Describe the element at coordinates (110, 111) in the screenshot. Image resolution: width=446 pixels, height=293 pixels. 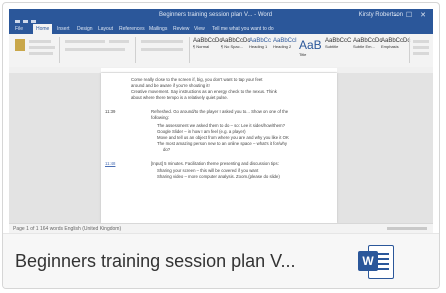
I see `time-marker: 11:39` at that location.